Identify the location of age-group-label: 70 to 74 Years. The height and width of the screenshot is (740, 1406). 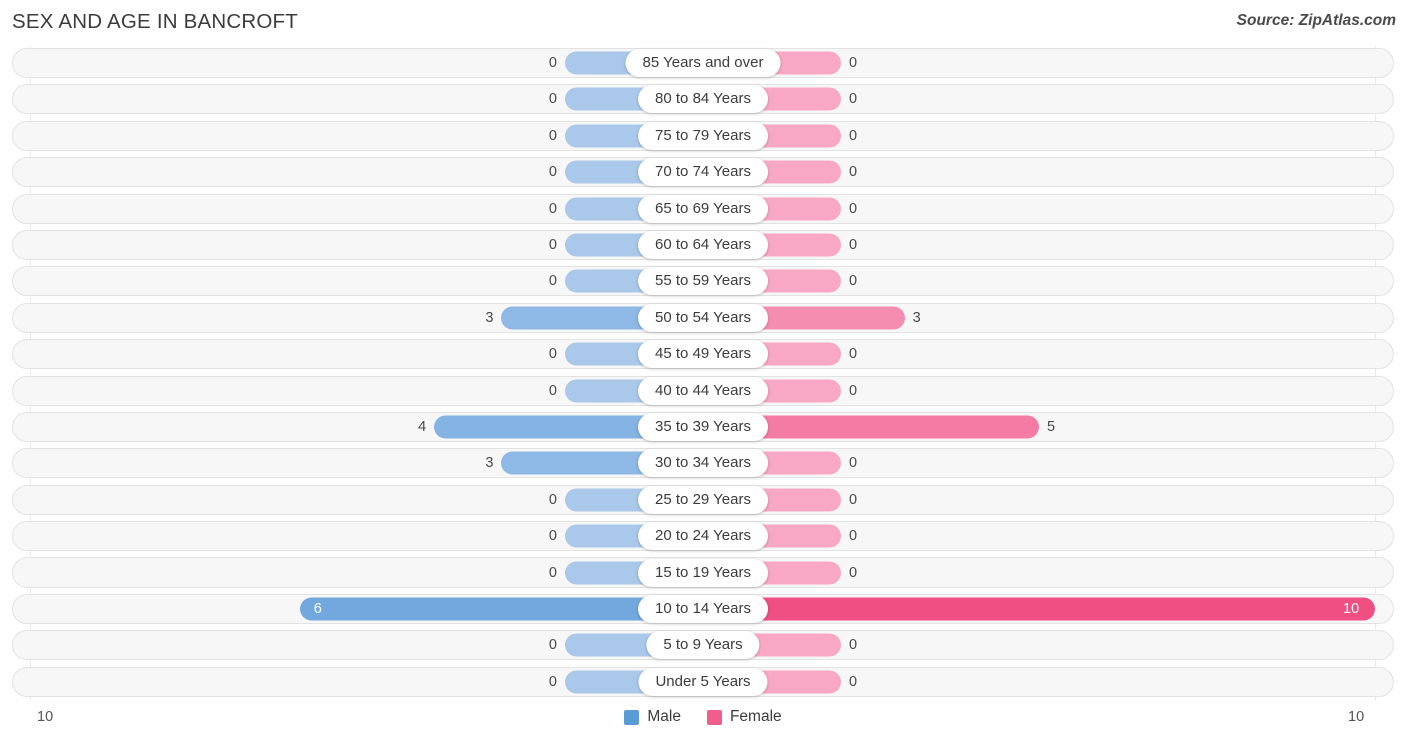
(703, 172).